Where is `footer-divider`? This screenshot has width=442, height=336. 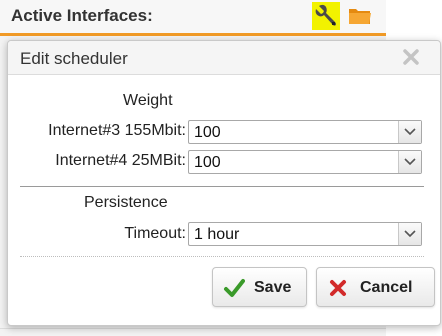
footer-divider is located at coordinates (222, 256).